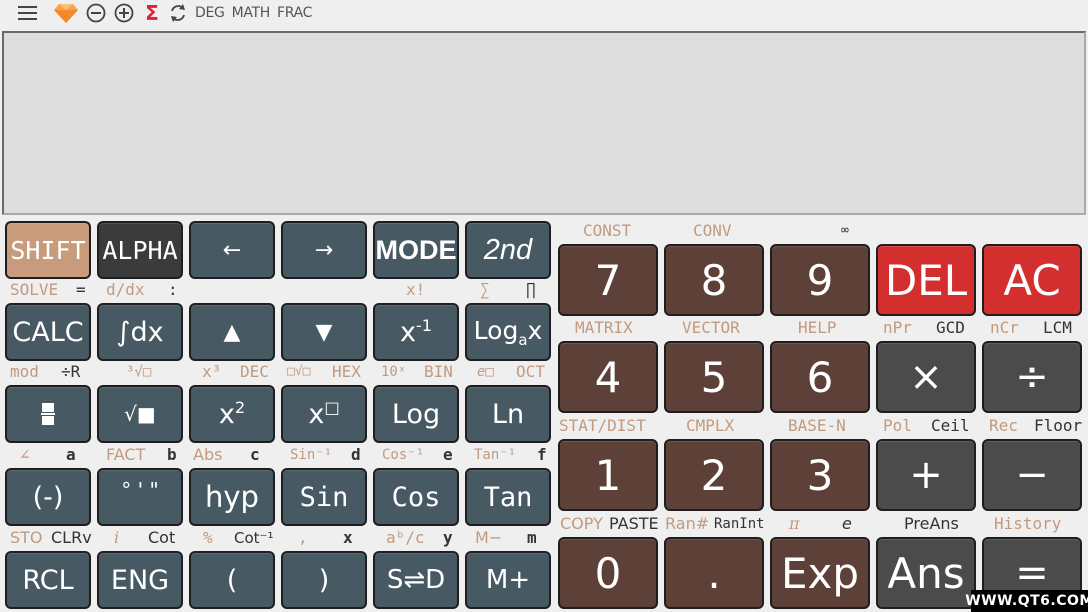 The width and height of the screenshot is (1088, 612). What do you see at coordinates (820, 377) in the screenshot?
I see `digit-6-key: 6` at bounding box center [820, 377].